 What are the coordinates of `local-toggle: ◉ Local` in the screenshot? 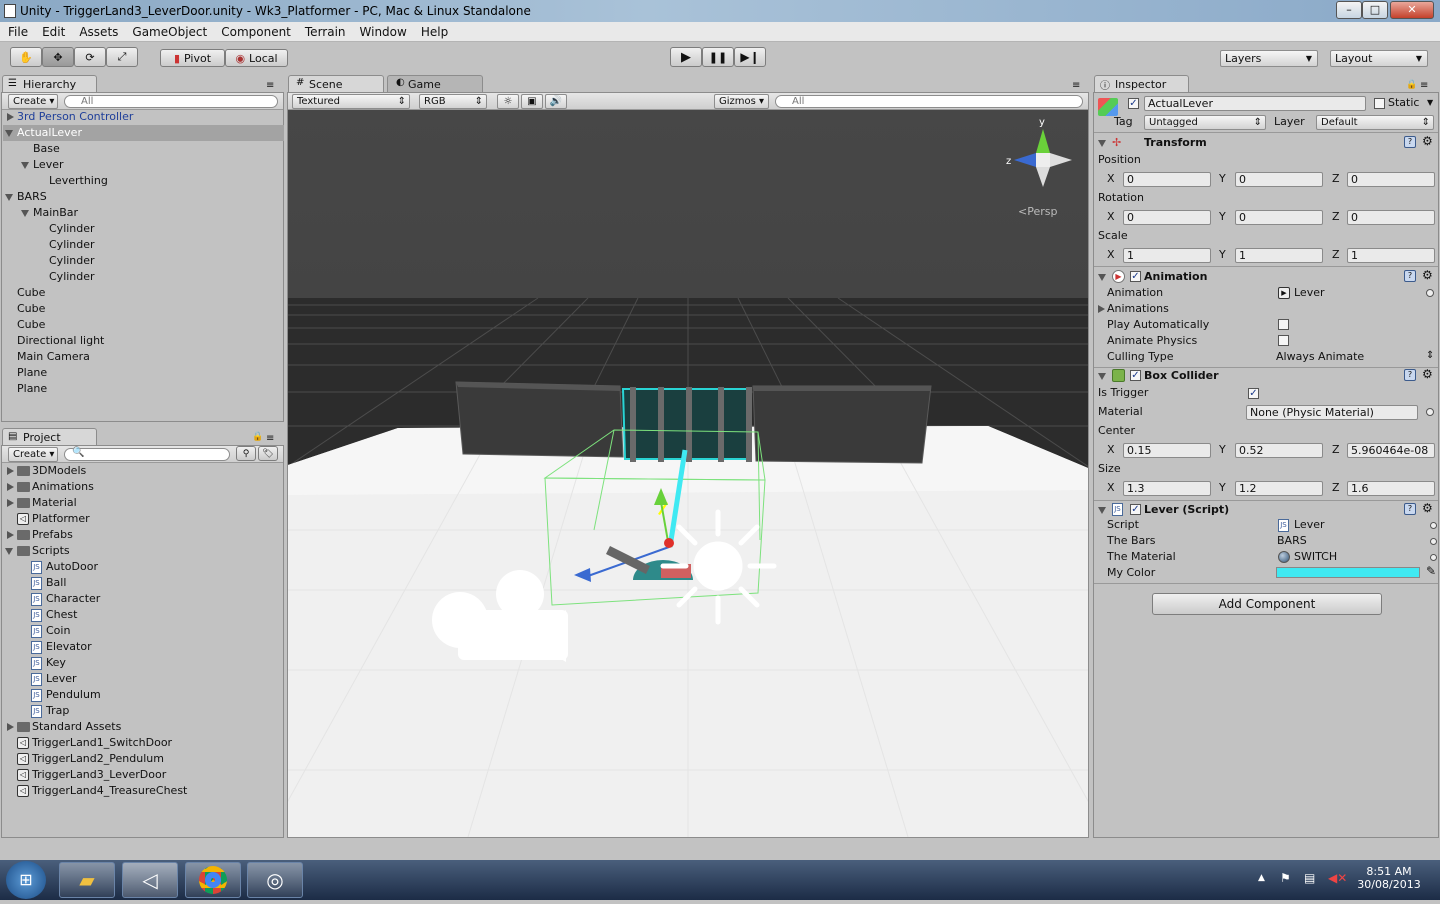 It's located at (256, 58).